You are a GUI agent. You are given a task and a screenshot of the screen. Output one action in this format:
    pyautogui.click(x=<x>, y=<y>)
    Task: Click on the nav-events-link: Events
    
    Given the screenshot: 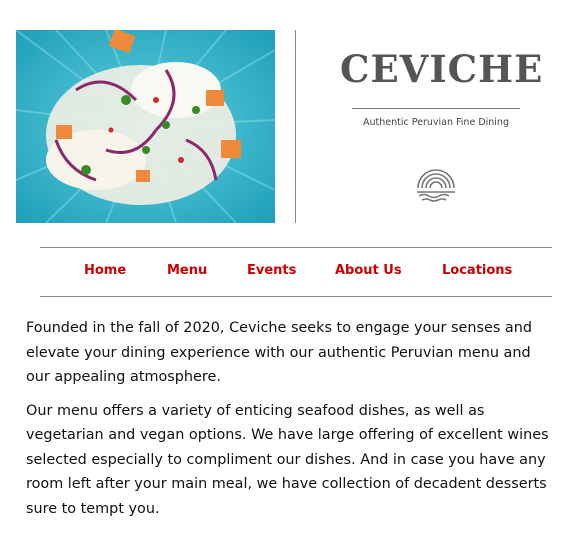 What is the action you would take?
    pyautogui.click(x=271, y=270)
    